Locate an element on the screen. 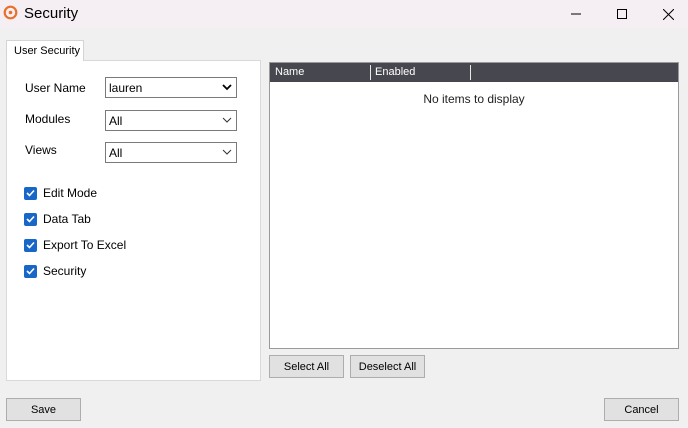  views-label: Views is located at coordinates (41, 150).